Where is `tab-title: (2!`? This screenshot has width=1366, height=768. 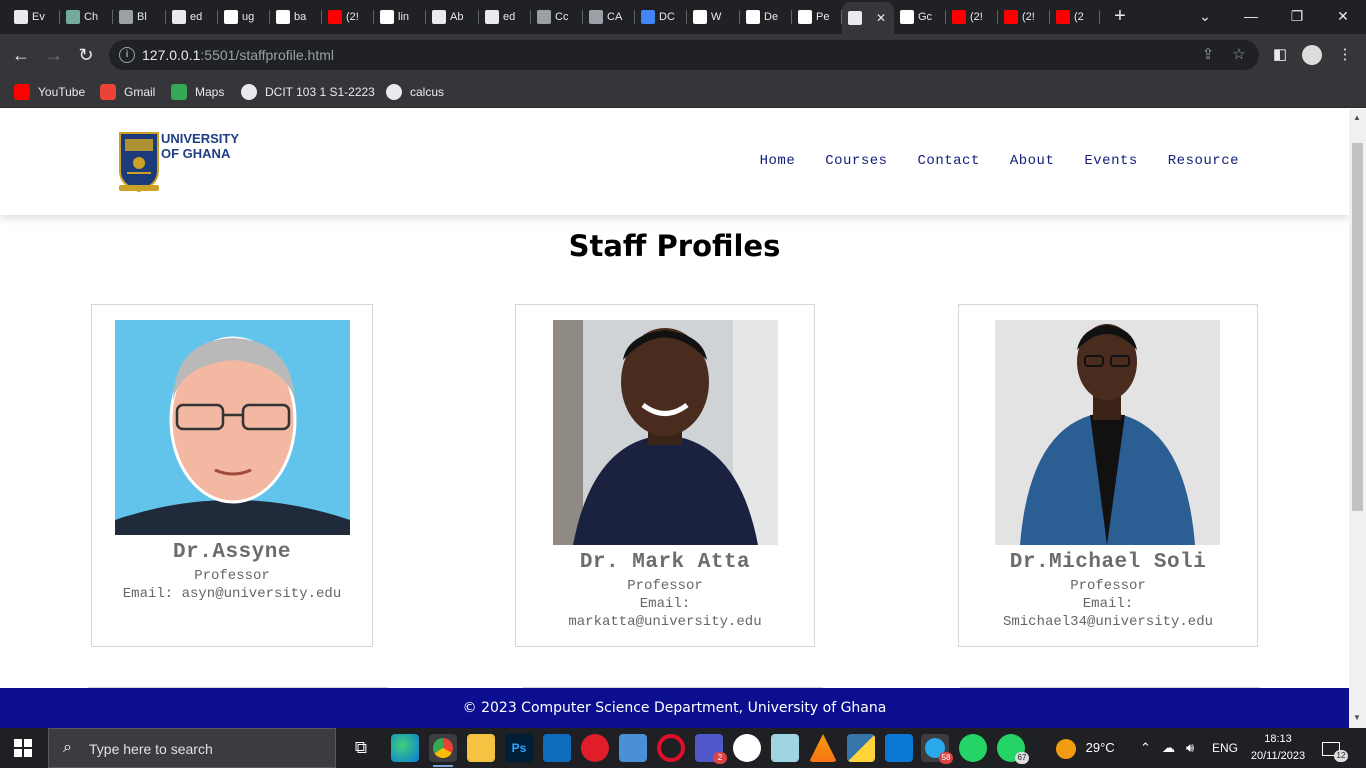 tab-title: (2! is located at coordinates (976, 17).